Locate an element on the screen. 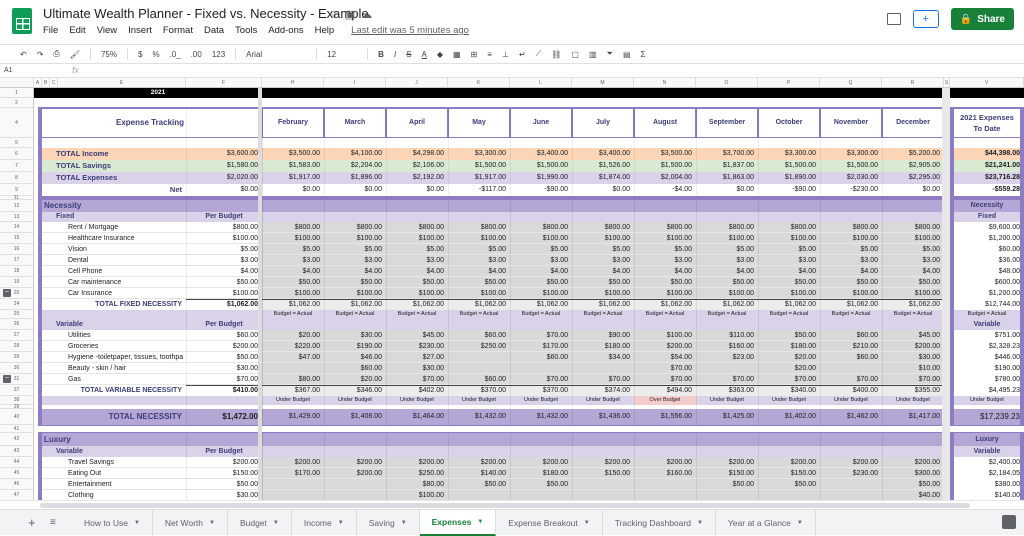 The width and height of the screenshot is (1024, 536). row-header: 25 is located at coordinates (17, 314).